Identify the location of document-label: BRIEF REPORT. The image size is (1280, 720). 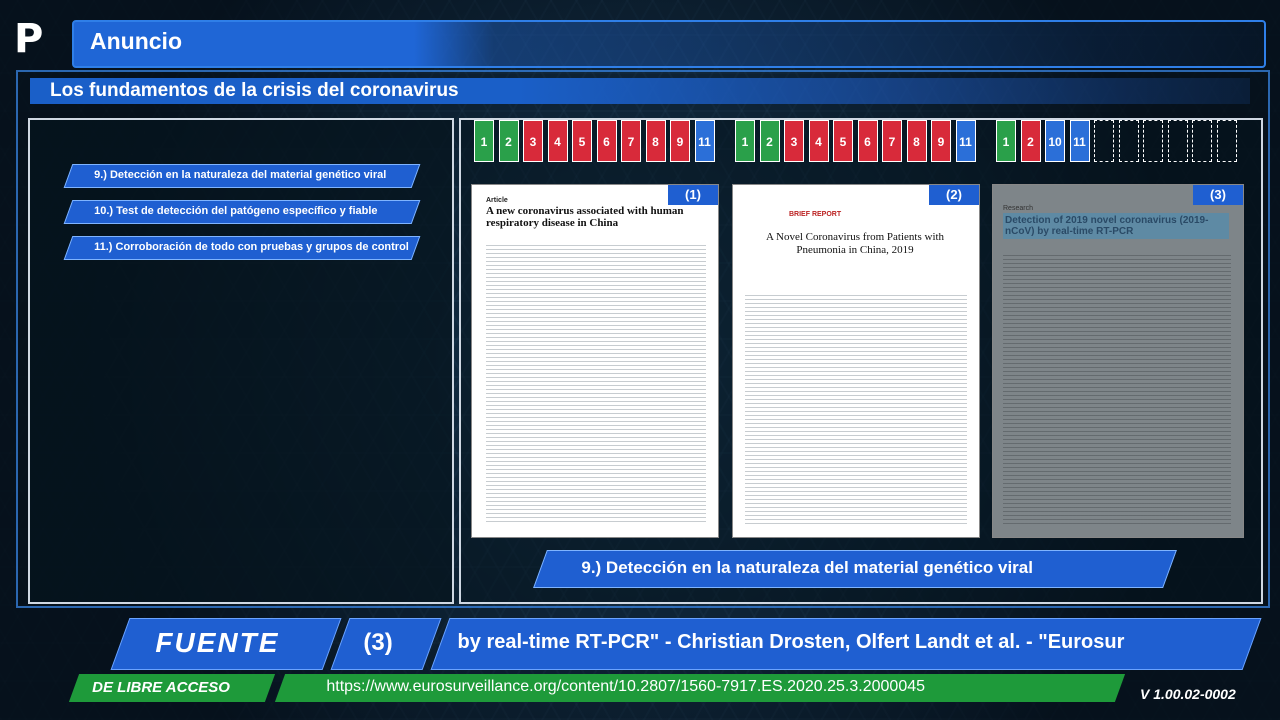
(815, 214).